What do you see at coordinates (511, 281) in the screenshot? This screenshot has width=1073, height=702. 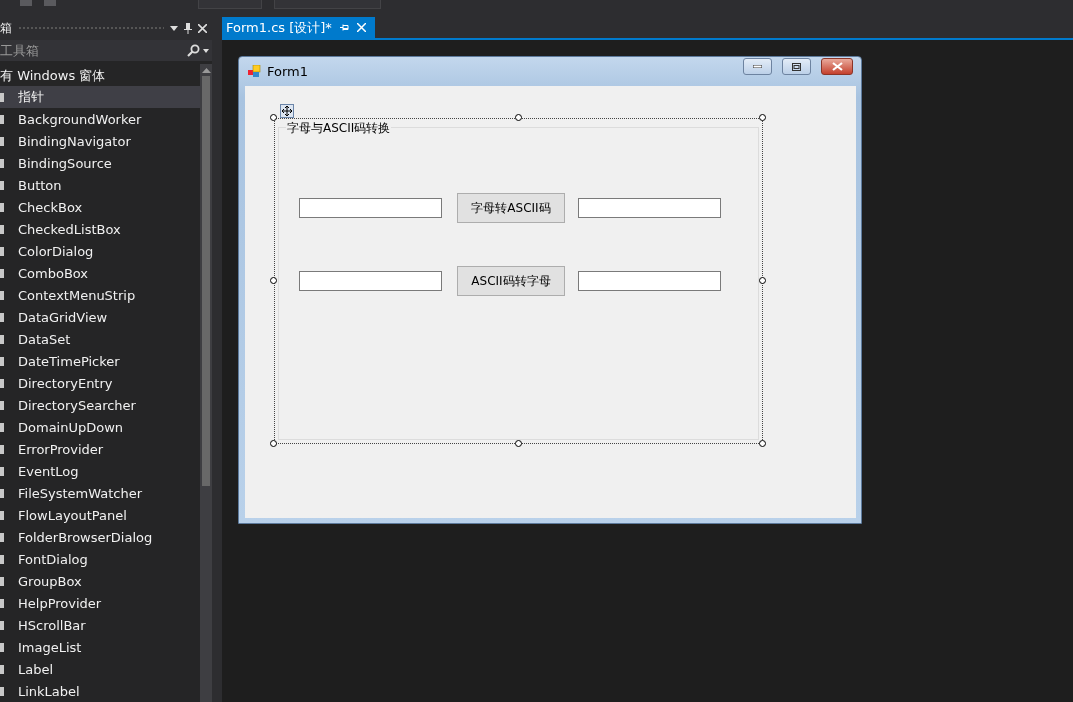 I see `convert-button: ASCII码转字母` at bounding box center [511, 281].